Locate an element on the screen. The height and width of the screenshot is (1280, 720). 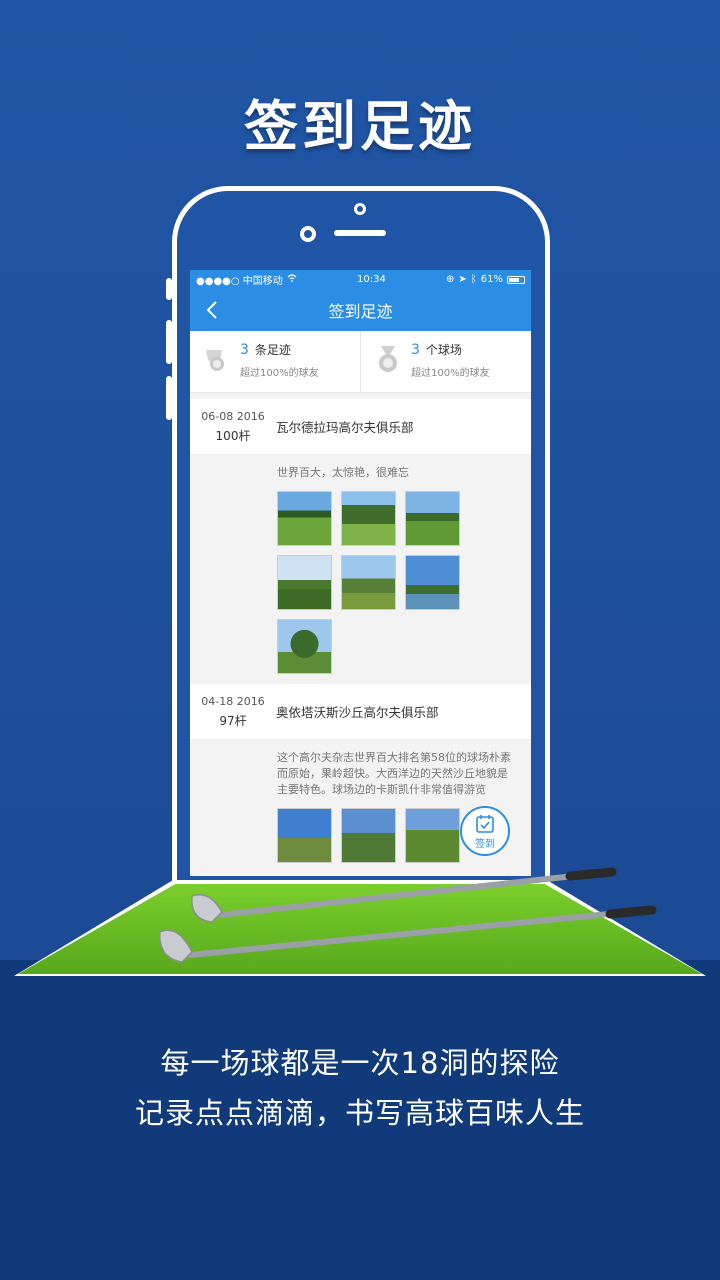
entry-description: 世界百大，太惊艳，很难忘 is located at coordinates (343, 472).